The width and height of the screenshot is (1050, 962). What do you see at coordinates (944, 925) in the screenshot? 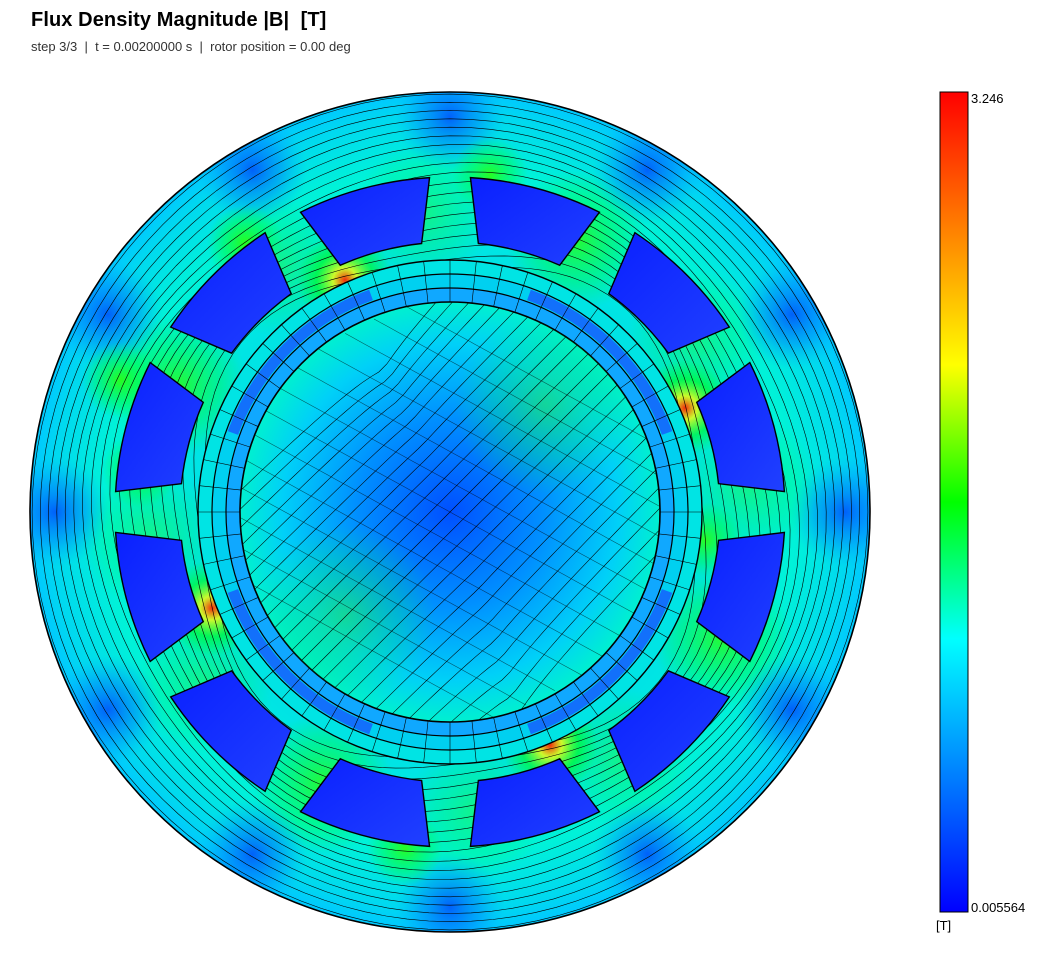
I see `colorbar-unit-label: [T]` at bounding box center [944, 925].